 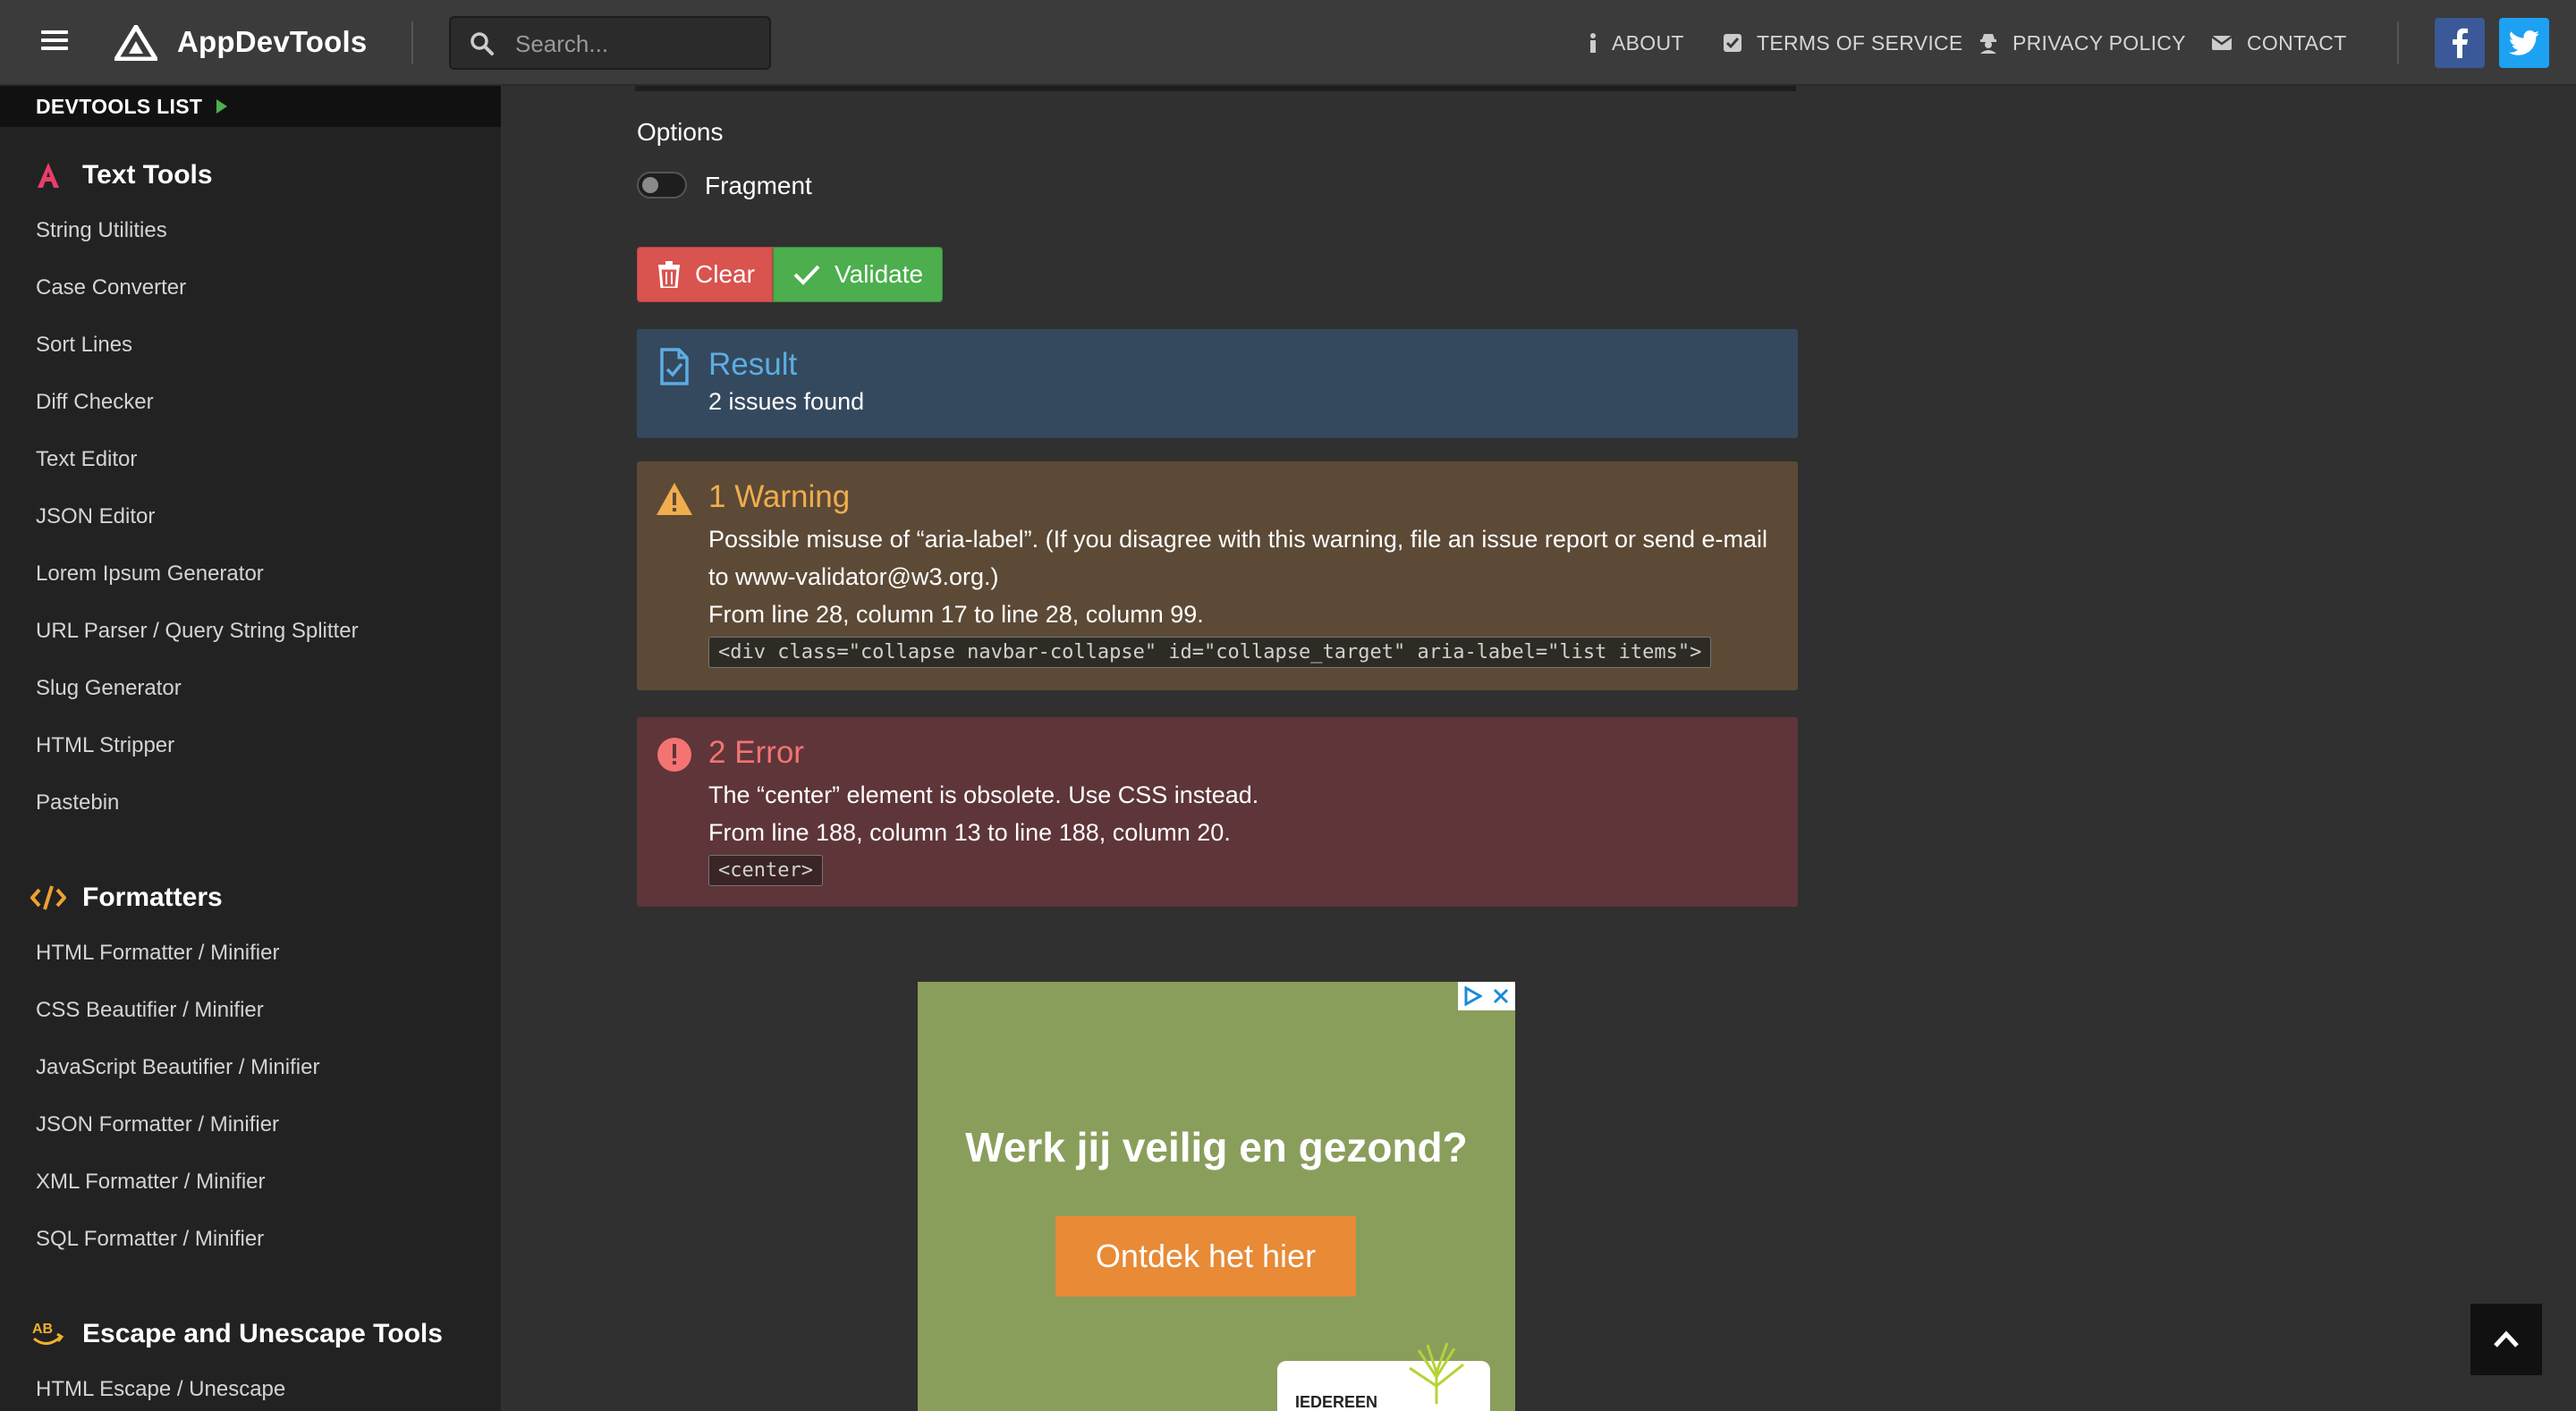 What do you see at coordinates (669, 275) in the screenshot?
I see `trash-icon` at bounding box center [669, 275].